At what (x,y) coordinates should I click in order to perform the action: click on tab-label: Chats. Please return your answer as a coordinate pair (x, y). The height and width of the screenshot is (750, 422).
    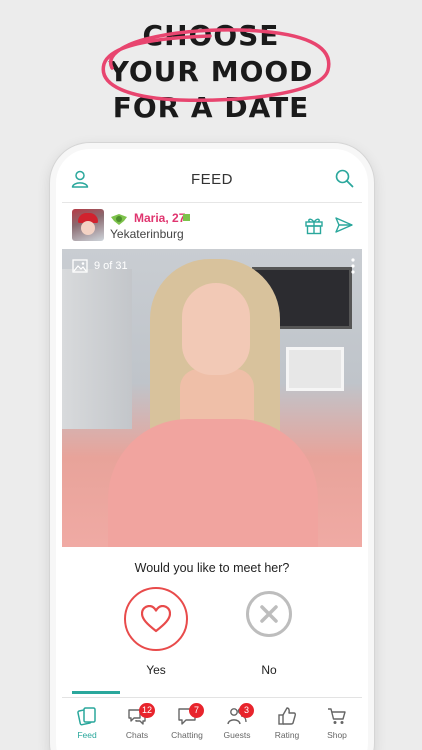
    Looking at the image, I should click on (137, 735).